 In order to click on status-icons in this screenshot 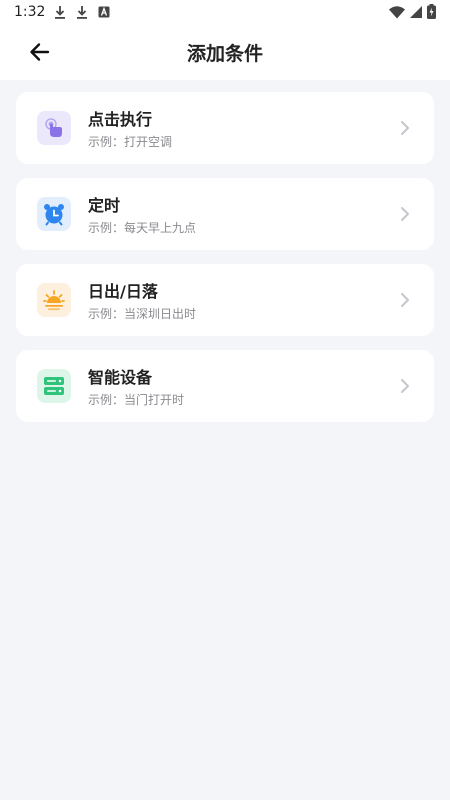, I will do `click(412, 13)`.